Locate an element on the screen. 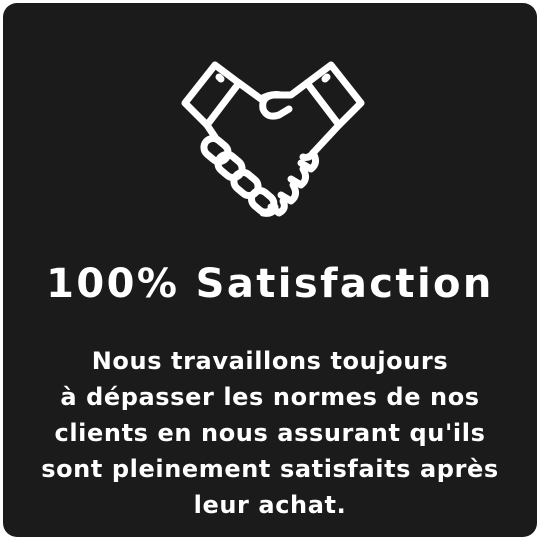  description-line: sont pleinement satisfaits après is located at coordinates (270, 469).